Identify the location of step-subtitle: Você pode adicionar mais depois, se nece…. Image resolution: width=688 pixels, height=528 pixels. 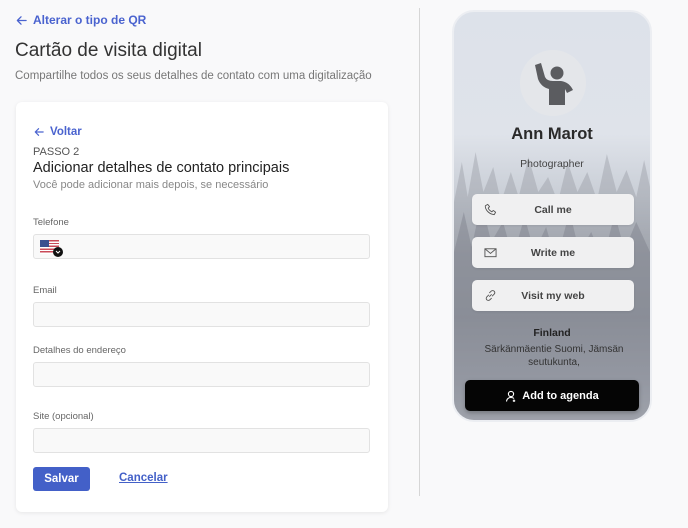
(151, 185).